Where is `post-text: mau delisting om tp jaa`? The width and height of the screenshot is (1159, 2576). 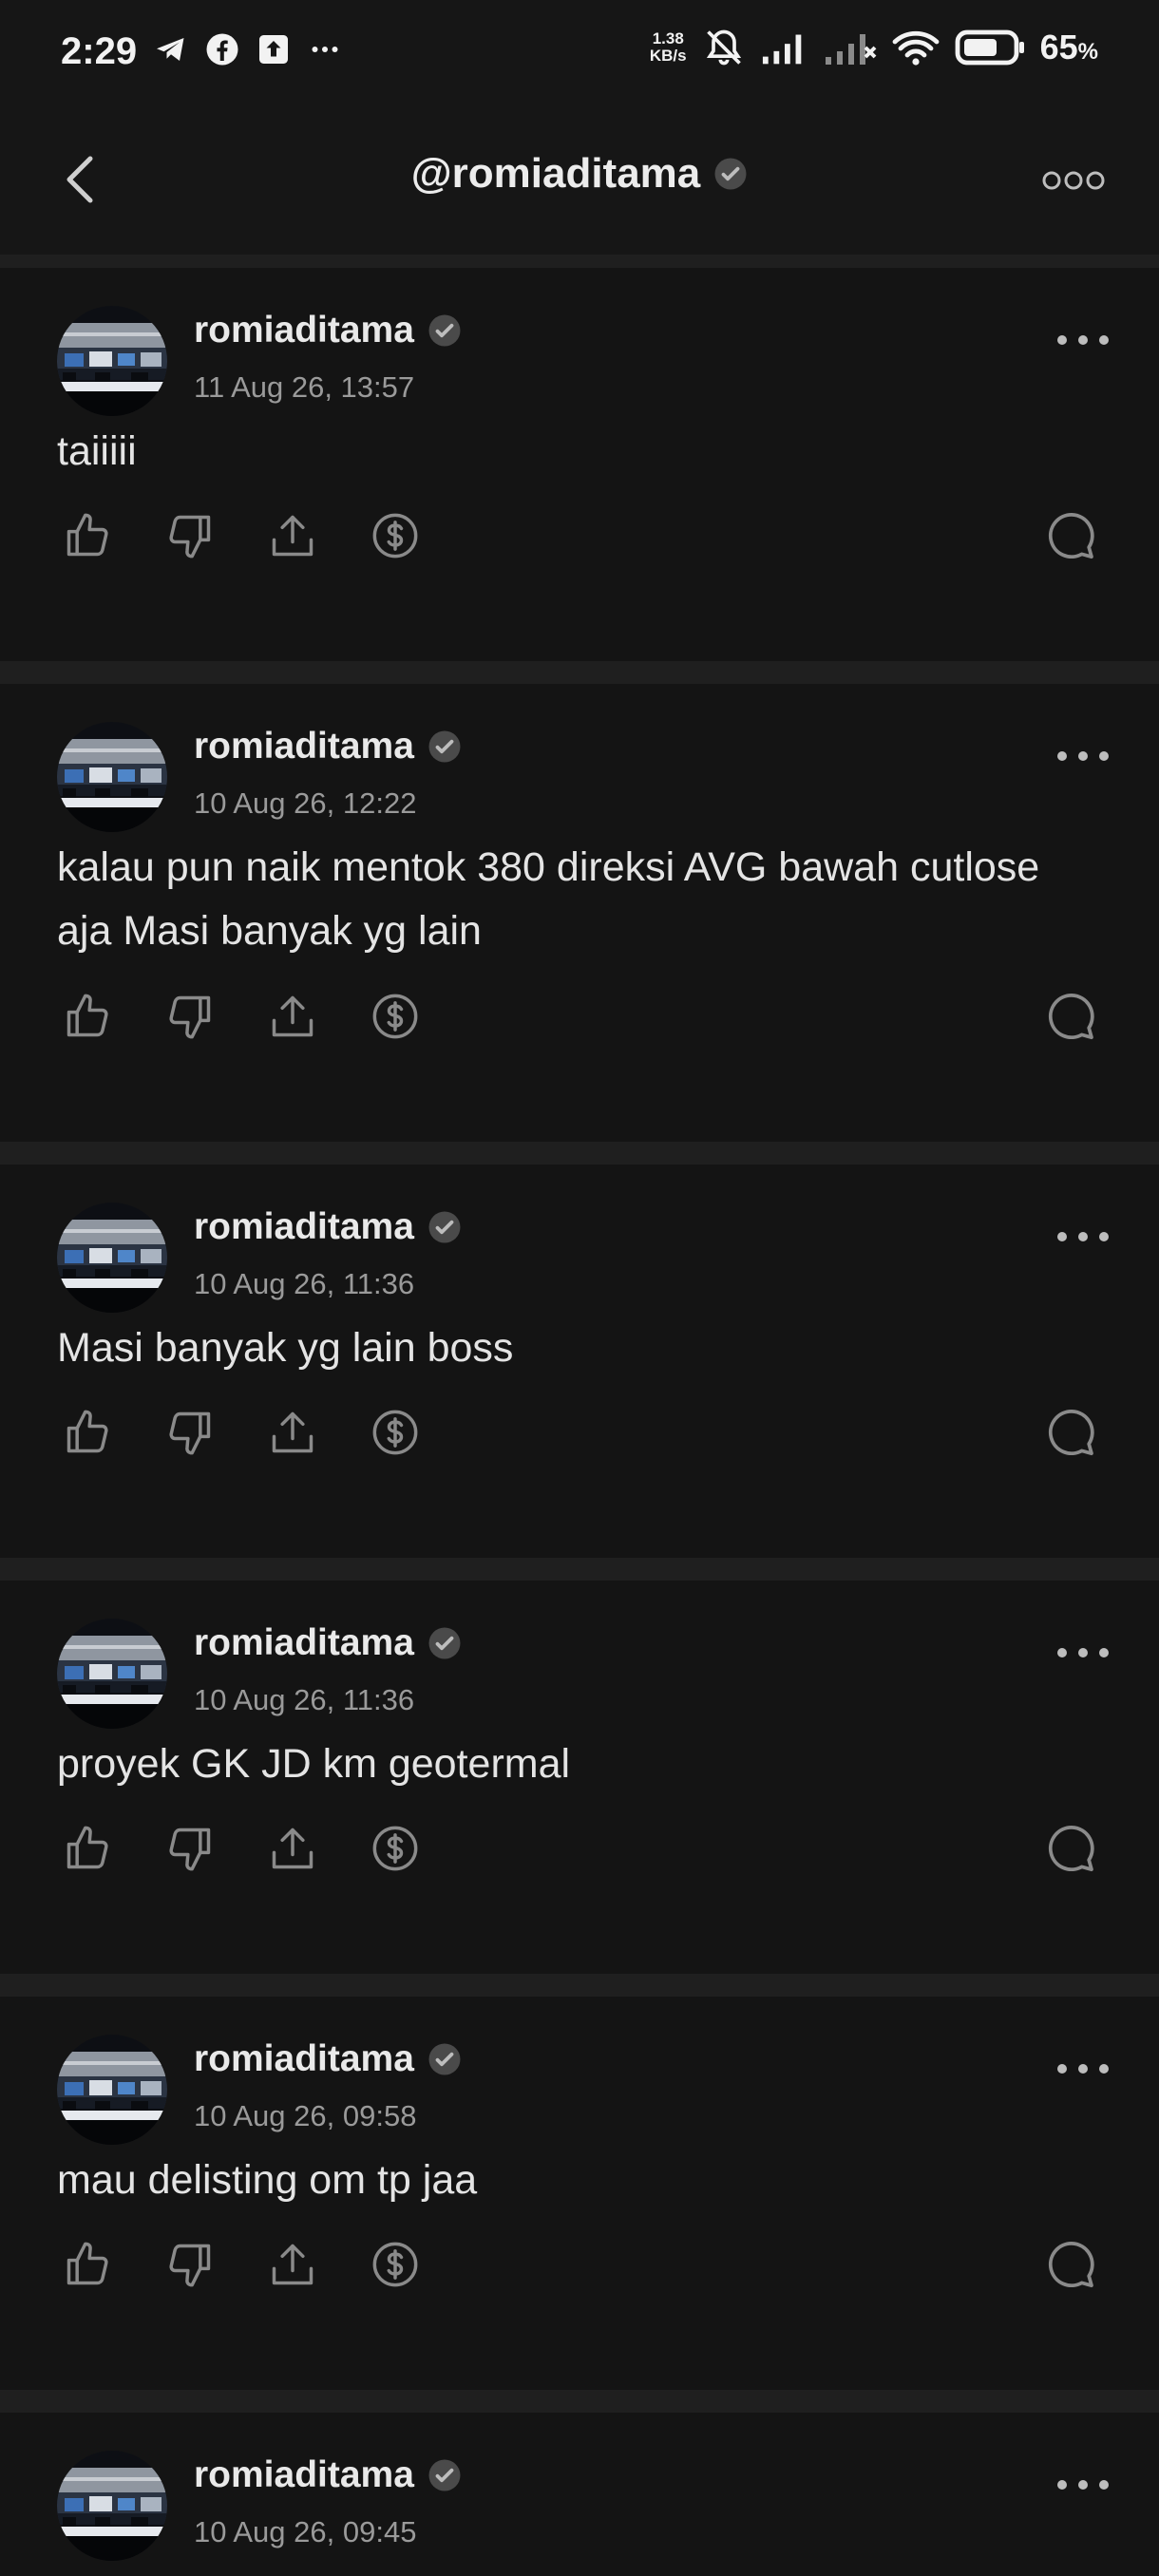 post-text: mau delisting om tp jaa is located at coordinates (579, 2180).